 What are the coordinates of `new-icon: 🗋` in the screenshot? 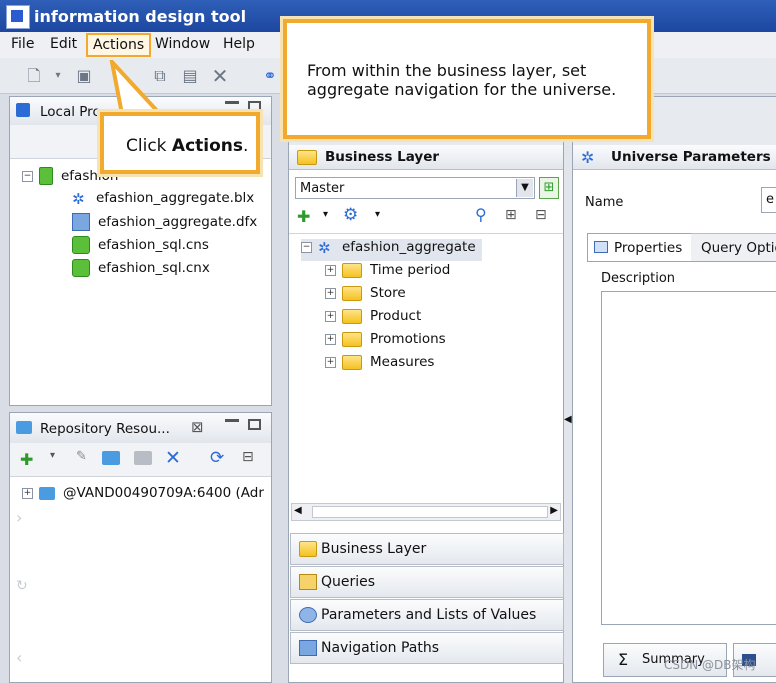 It's located at (34, 76).